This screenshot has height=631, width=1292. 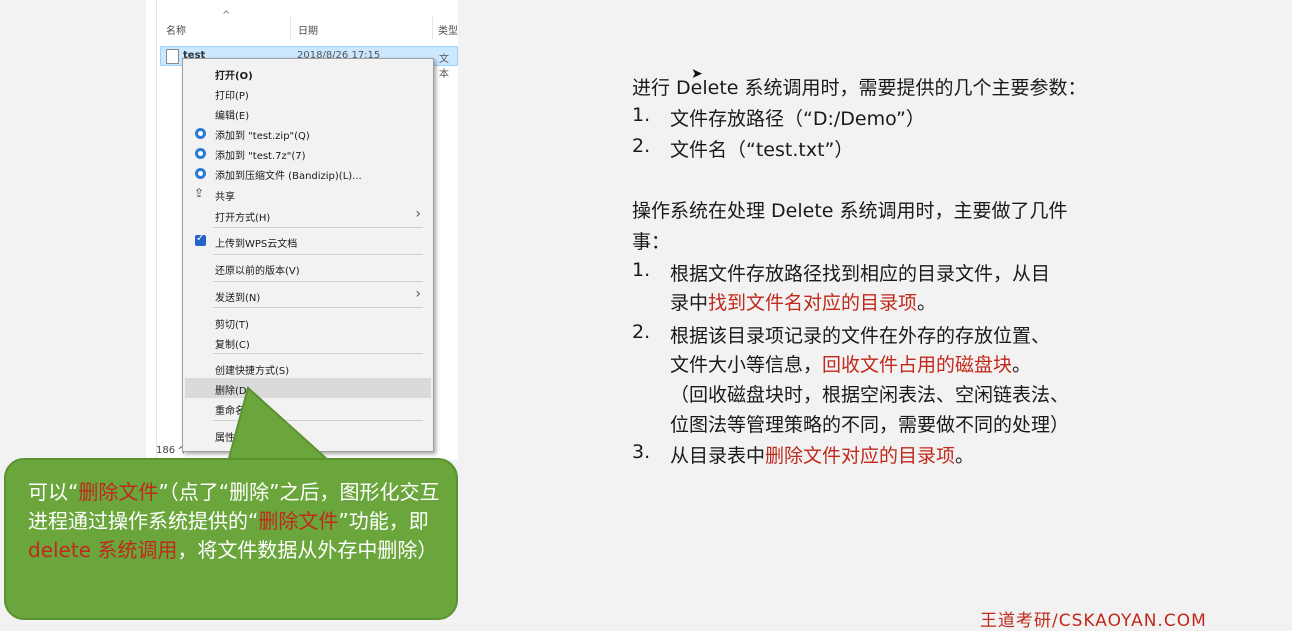 What do you see at coordinates (243, 218) in the screenshot?
I see `menu-item-label: 打开方式(H)` at bounding box center [243, 218].